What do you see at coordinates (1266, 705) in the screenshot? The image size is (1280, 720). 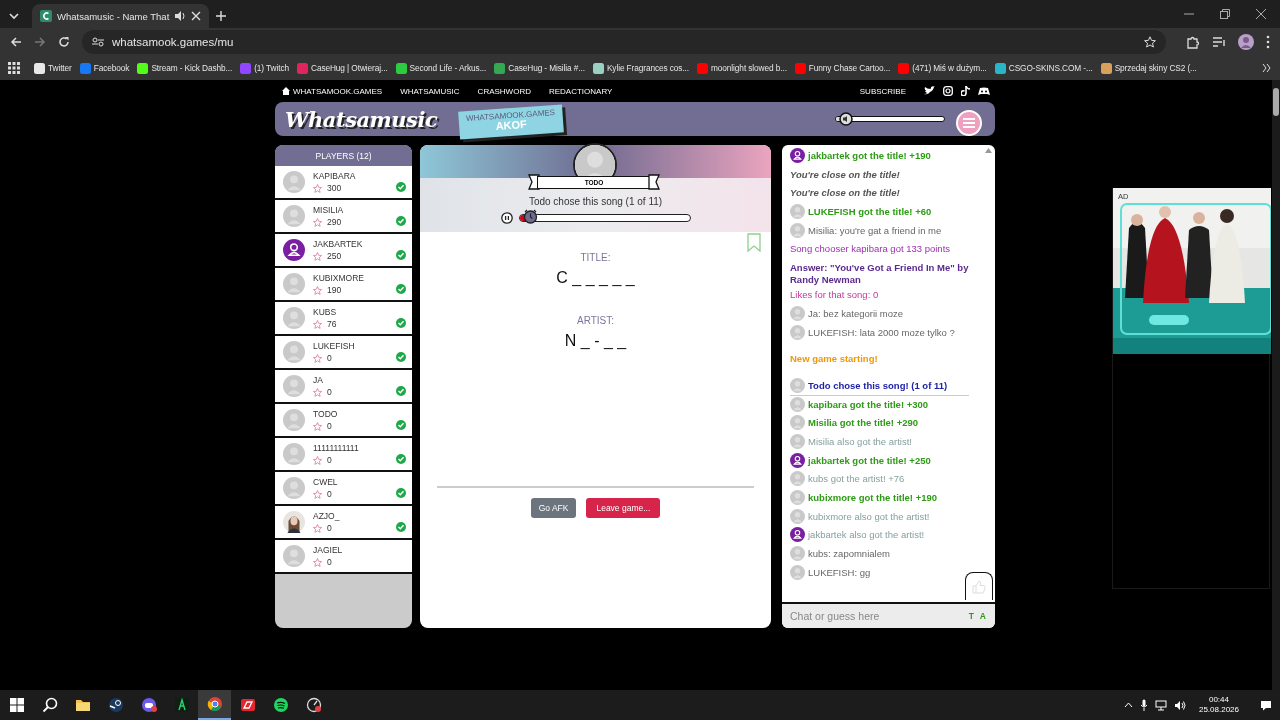 I see `notification-icon` at bounding box center [1266, 705].